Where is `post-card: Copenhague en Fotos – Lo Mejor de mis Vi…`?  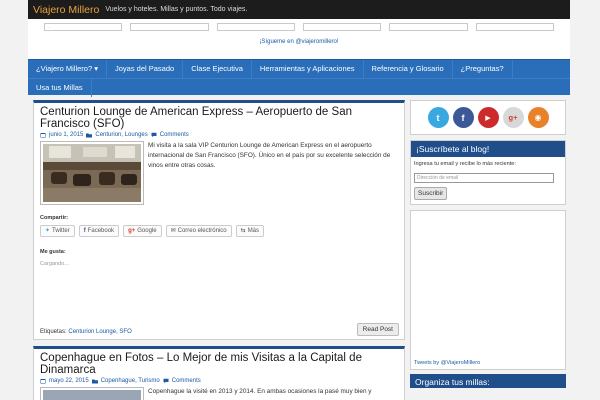
post-card: Copenhague en Fotos – Lo Mejor de mis Vi… is located at coordinates (219, 373).